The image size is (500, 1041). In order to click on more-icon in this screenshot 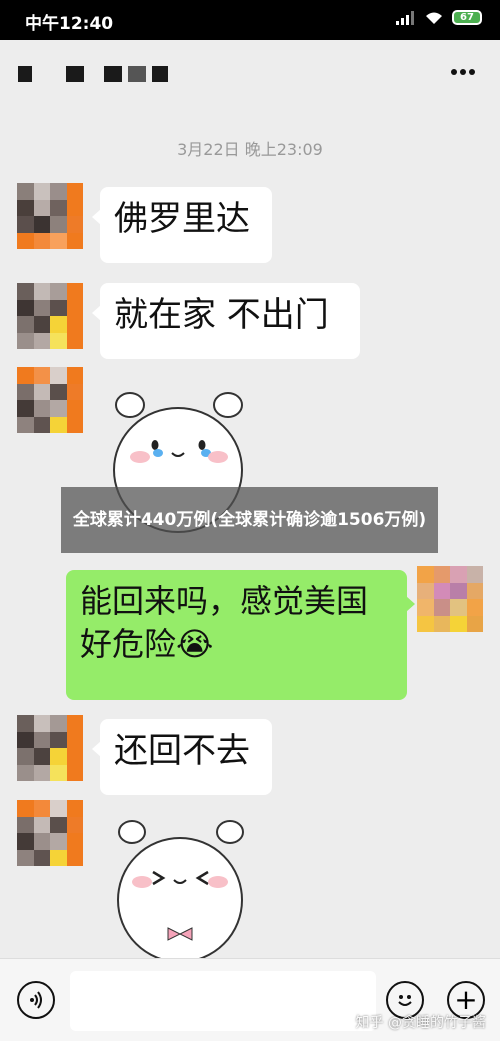, I will do `click(463, 72)`.